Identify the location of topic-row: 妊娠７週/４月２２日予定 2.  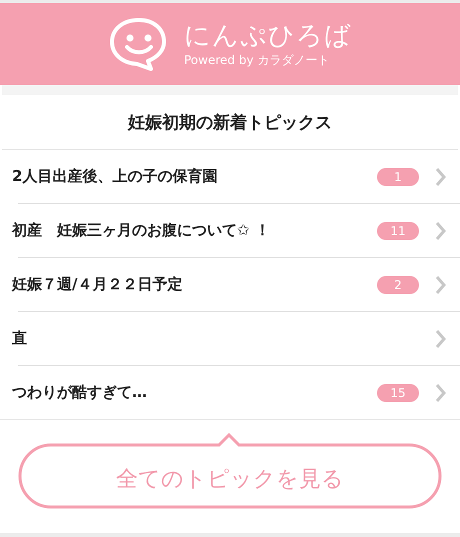
(230, 284).